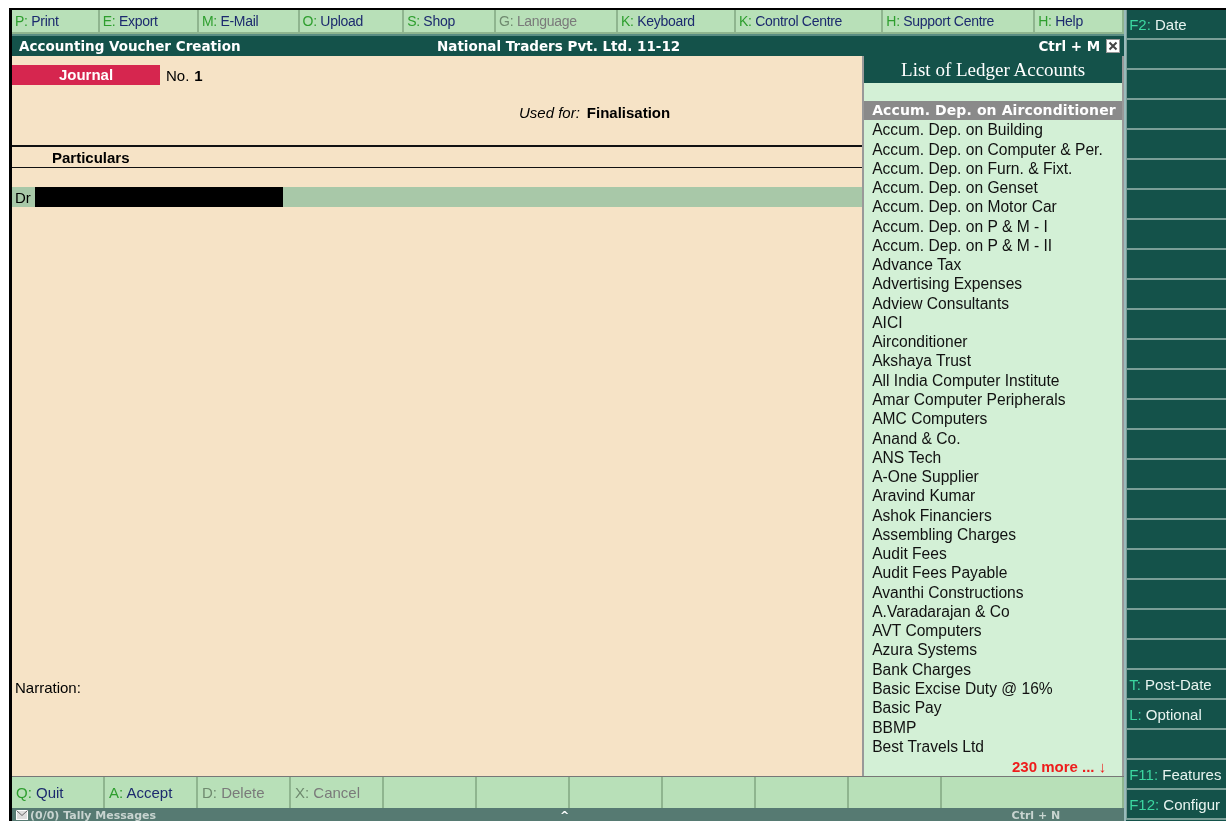 The height and width of the screenshot is (821, 1226). What do you see at coordinates (23, 197) in the screenshot?
I see `entry-side: Dr` at bounding box center [23, 197].